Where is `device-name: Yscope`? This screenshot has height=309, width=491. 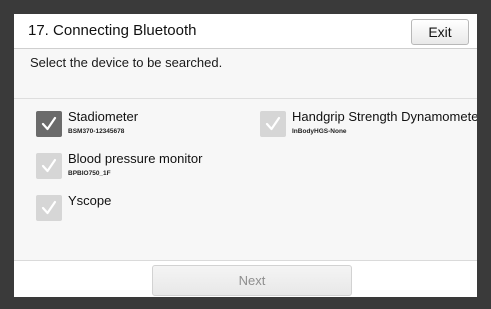 device-name: Yscope is located at coordinates (90, 200).